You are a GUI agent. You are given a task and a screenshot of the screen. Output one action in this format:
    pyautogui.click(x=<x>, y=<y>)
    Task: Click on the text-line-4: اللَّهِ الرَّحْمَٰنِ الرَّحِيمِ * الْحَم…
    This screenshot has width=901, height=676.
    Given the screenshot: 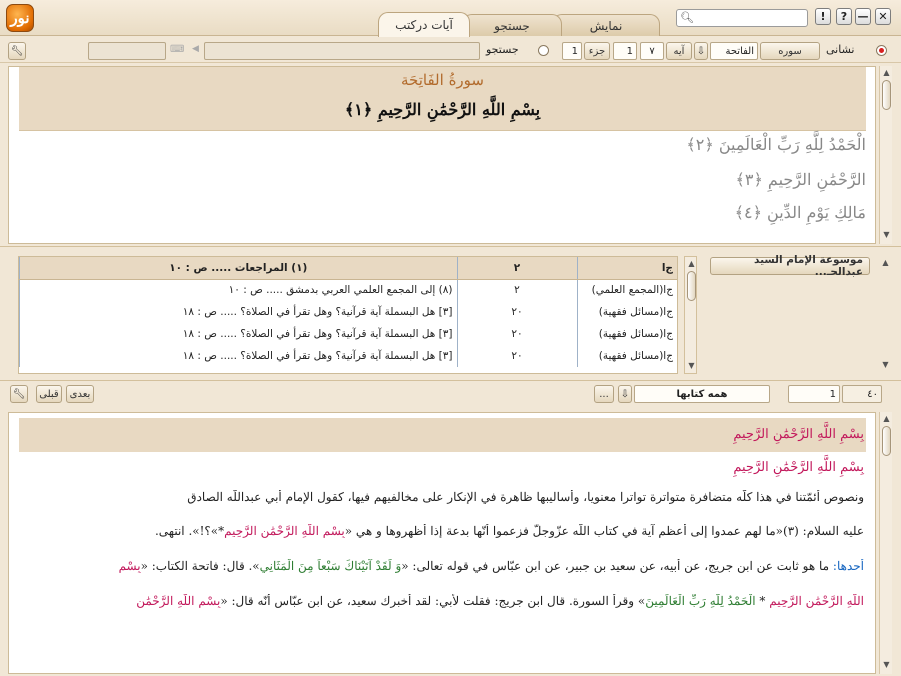 What is the action you would take?
    pyautogui.click(x=441, y=601)
    